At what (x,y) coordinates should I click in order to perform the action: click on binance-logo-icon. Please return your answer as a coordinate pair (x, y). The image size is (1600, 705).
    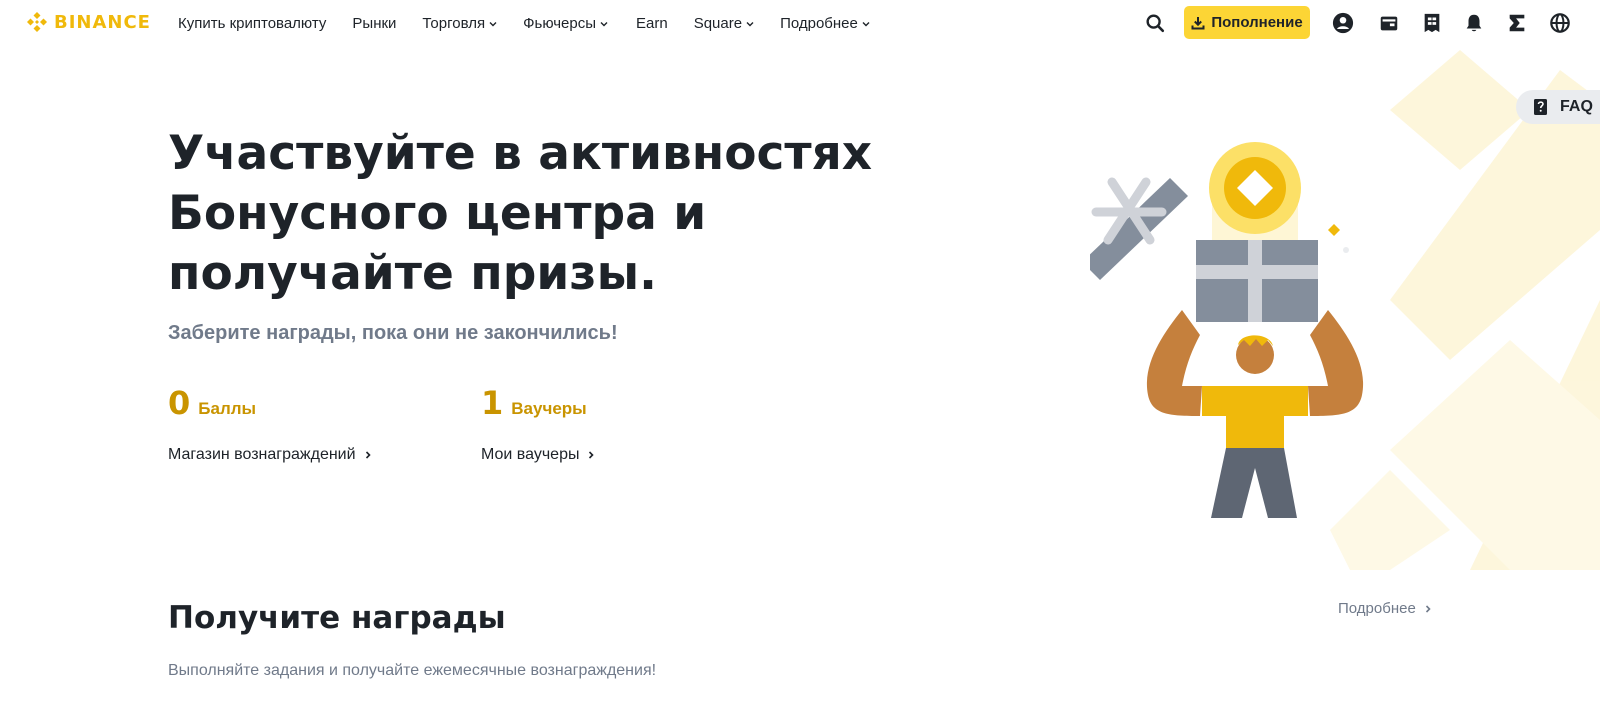
    Looking at the image, I should click on (37, 22).